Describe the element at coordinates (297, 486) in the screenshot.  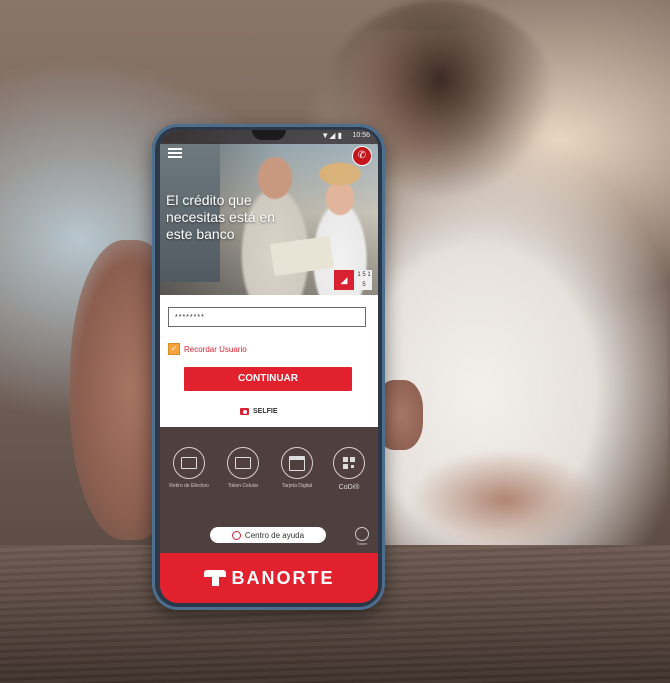
I see `quick-action-label: Tarjeta Digital` at that location.